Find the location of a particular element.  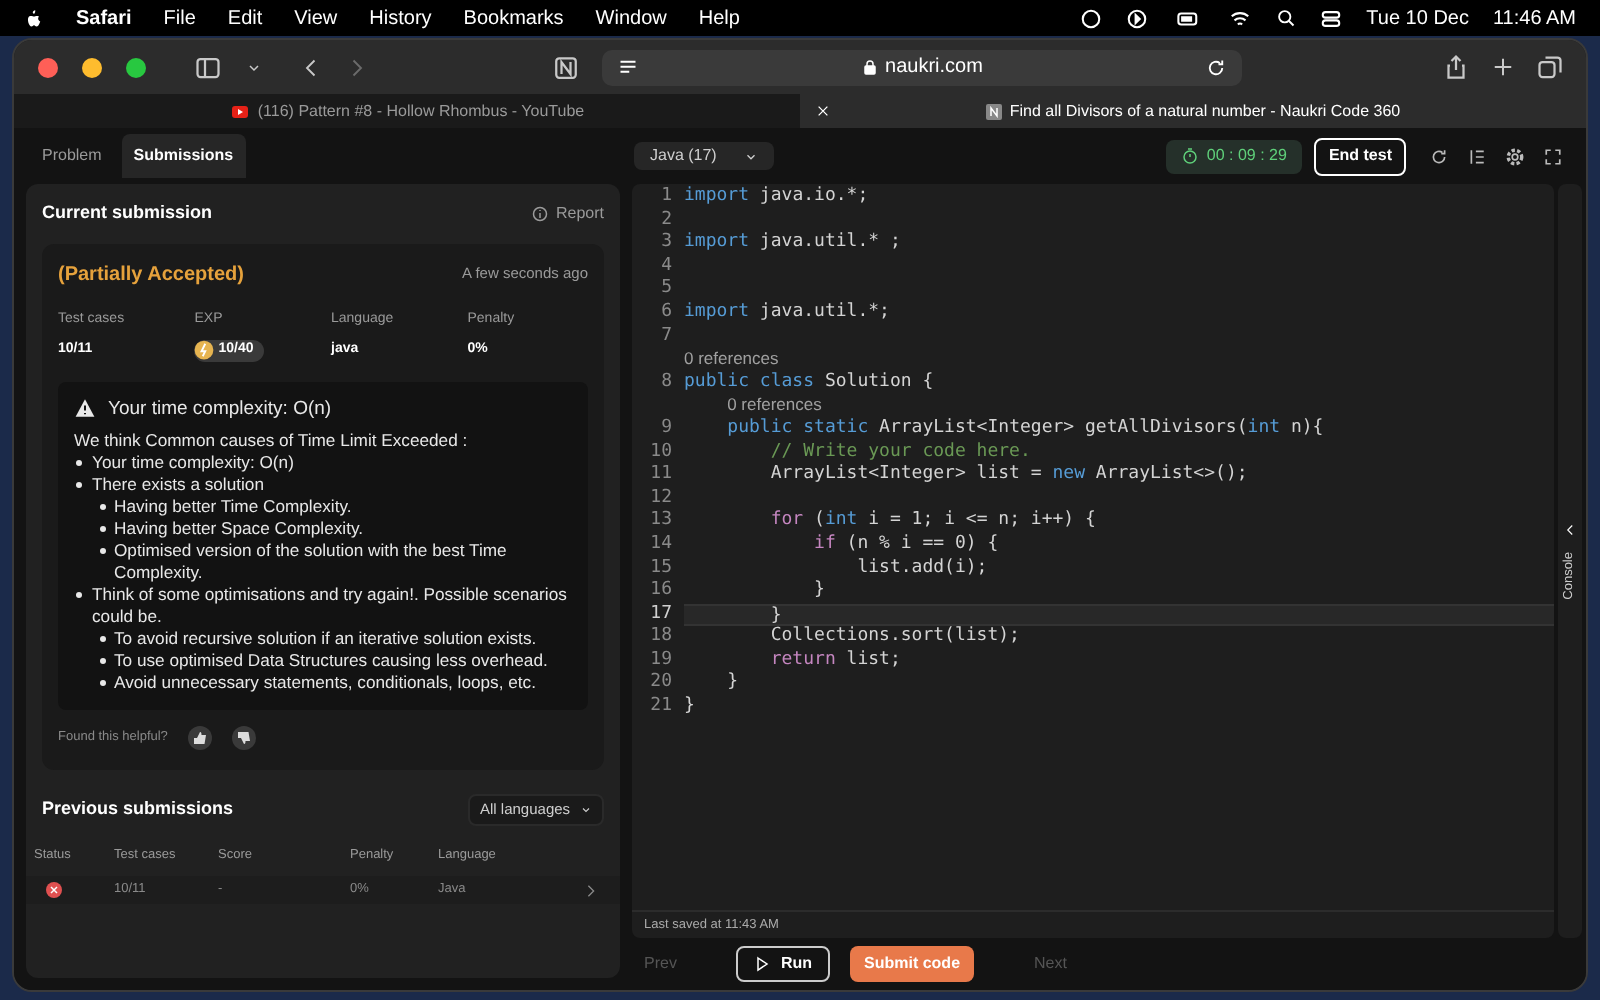

feedback-heading: Your time complexity: O(n) is located at coordinates (220, 408).